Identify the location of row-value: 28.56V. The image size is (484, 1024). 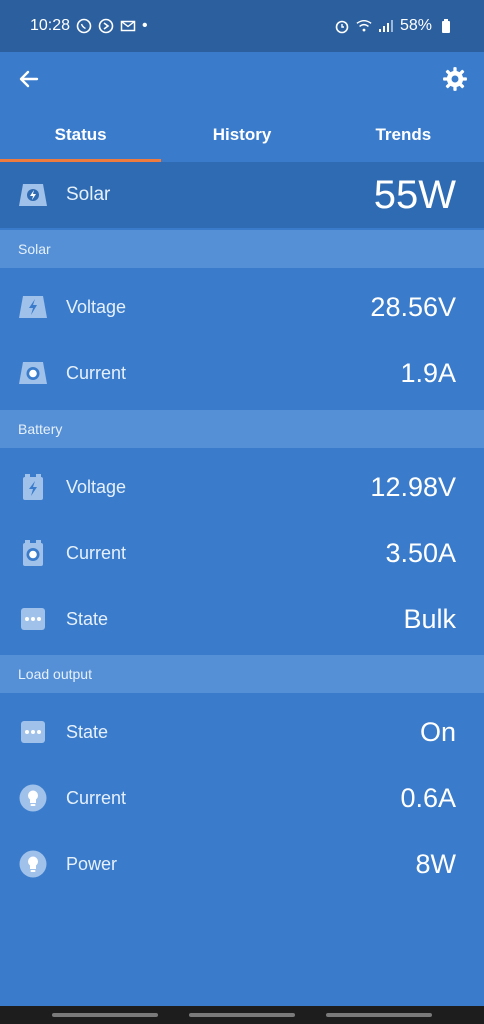
(413, 306).